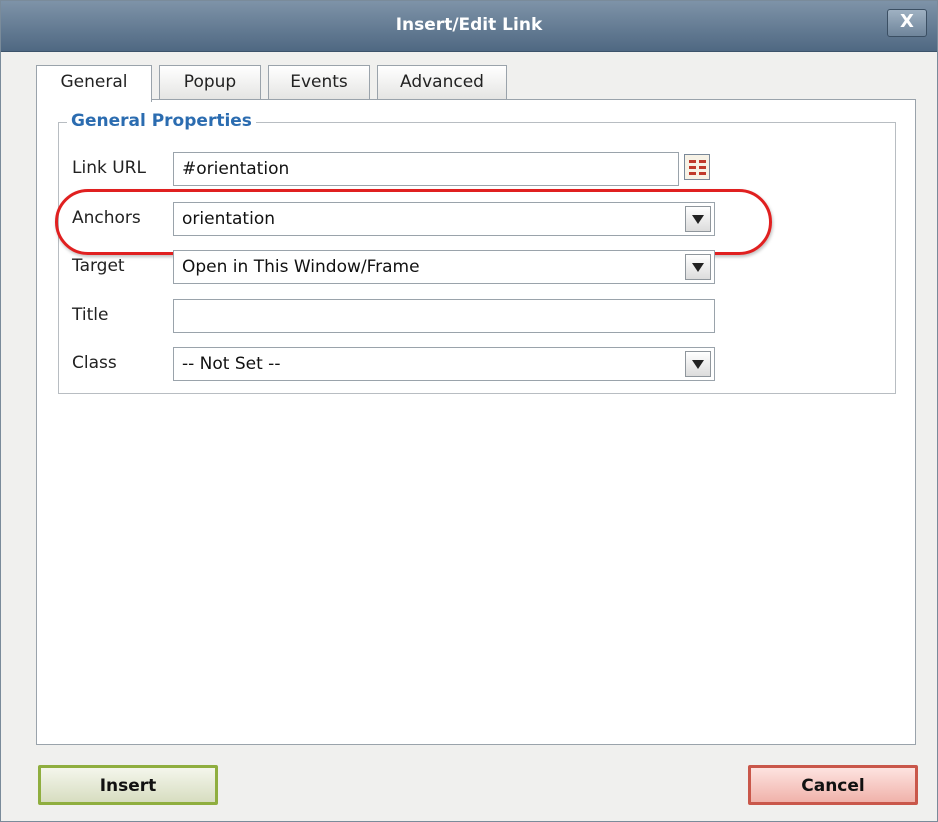 This screenshot has width=938, height=822. I want to click on title-bar: Insert/Edit Link X, so click(469, 26).